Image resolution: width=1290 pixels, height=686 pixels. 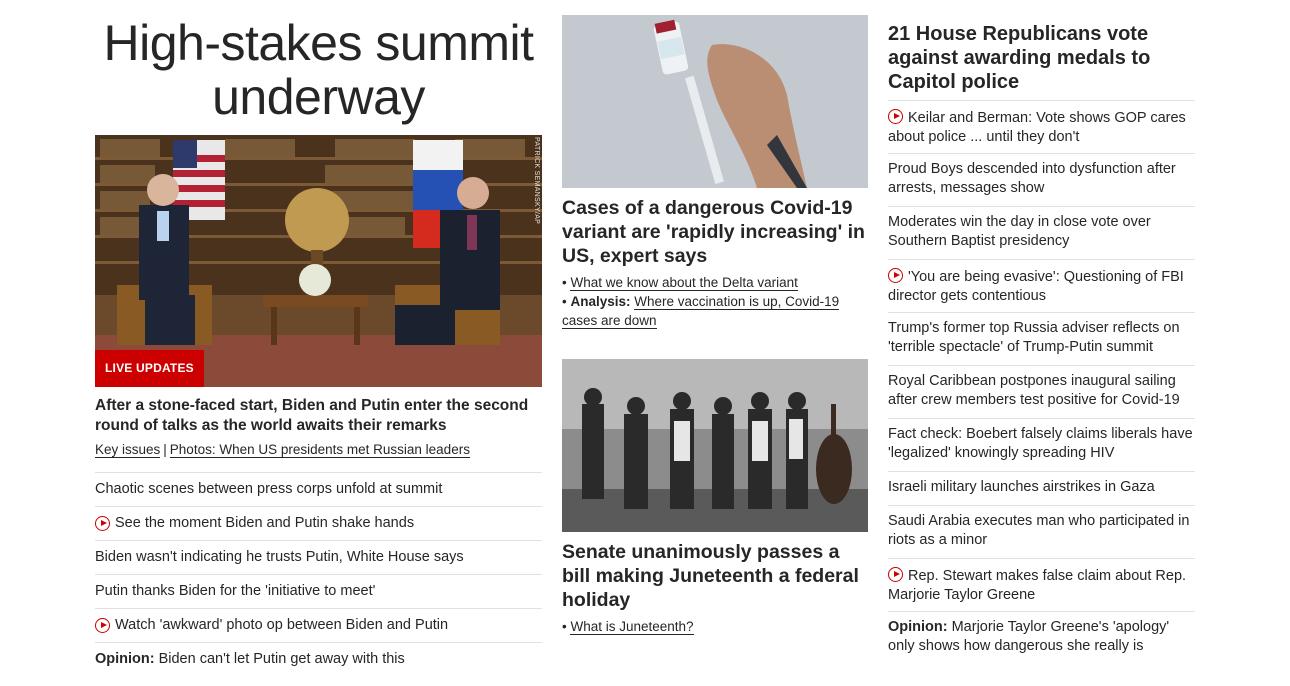 I want to click on vaccine-vial-illustration, so click(x=715, y=101).